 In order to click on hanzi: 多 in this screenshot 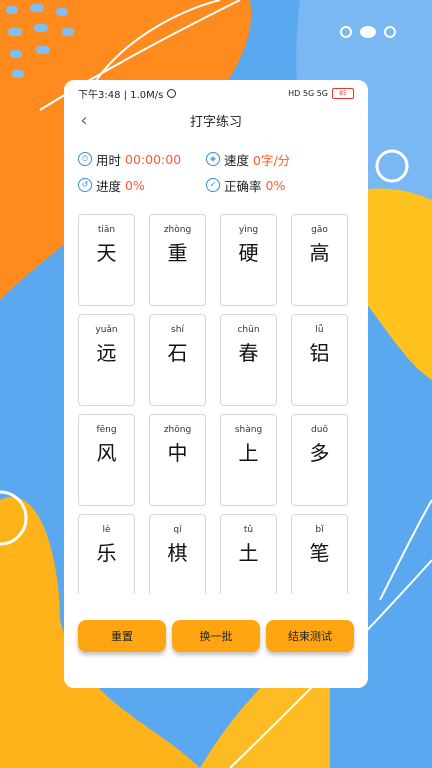, I will do `click(319, 453)`.